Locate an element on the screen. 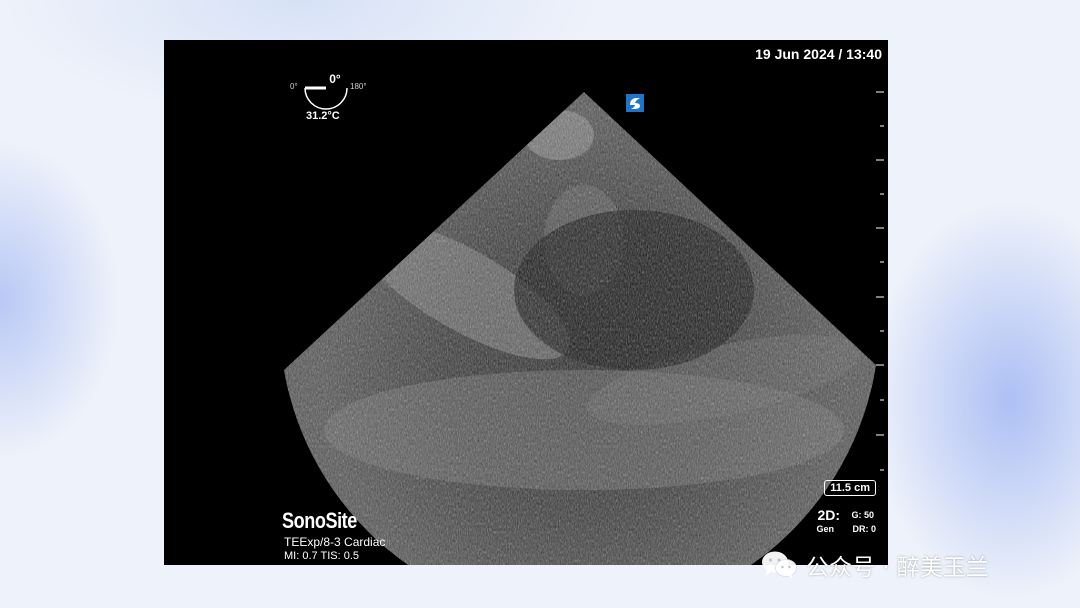  gain-readout: G: 50 is located at coordinates (862, 515).